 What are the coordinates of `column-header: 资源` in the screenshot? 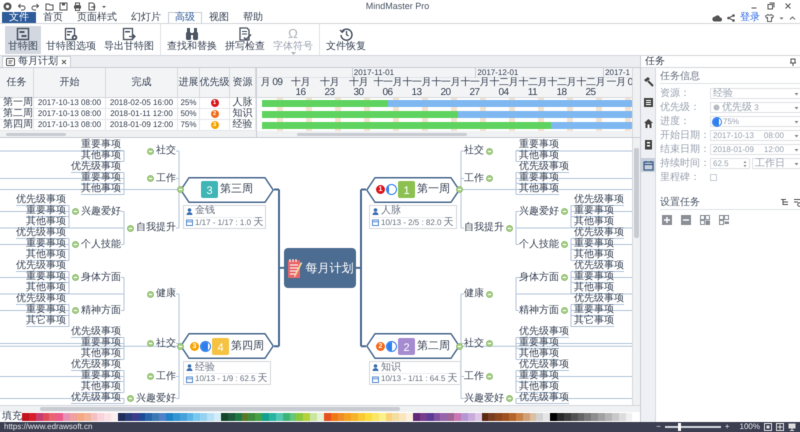 It's located at (243, 83).